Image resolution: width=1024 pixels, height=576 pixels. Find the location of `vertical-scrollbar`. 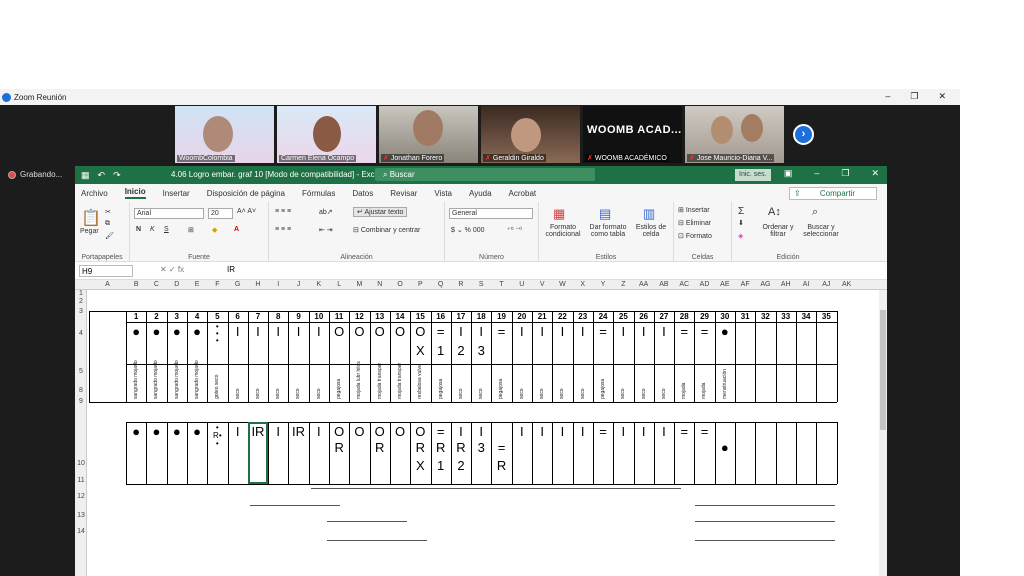

vertical-scrollbar is located at coordinates (883, 433).